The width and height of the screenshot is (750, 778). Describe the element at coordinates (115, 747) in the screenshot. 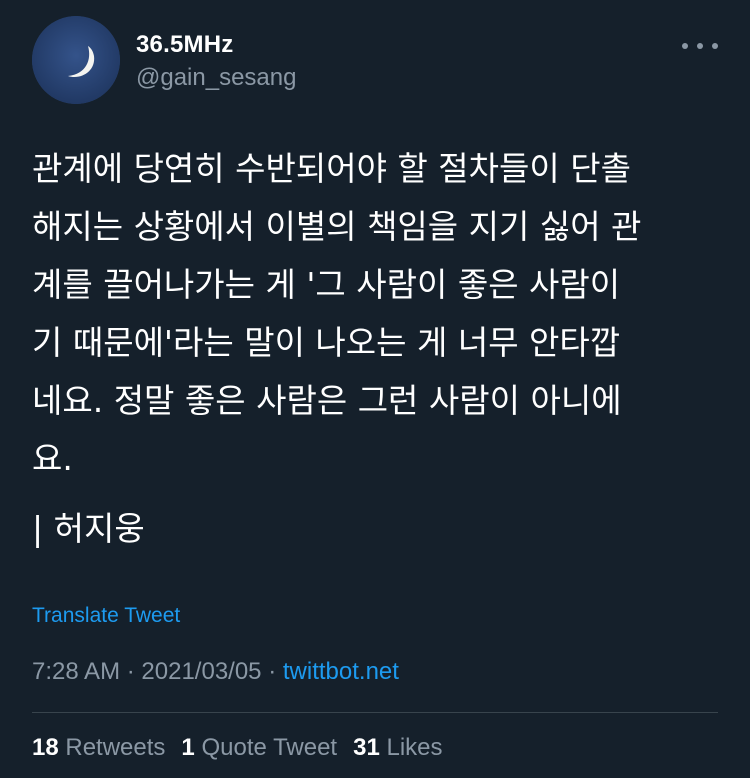

I see `retweets-label: Retweets` at that location.